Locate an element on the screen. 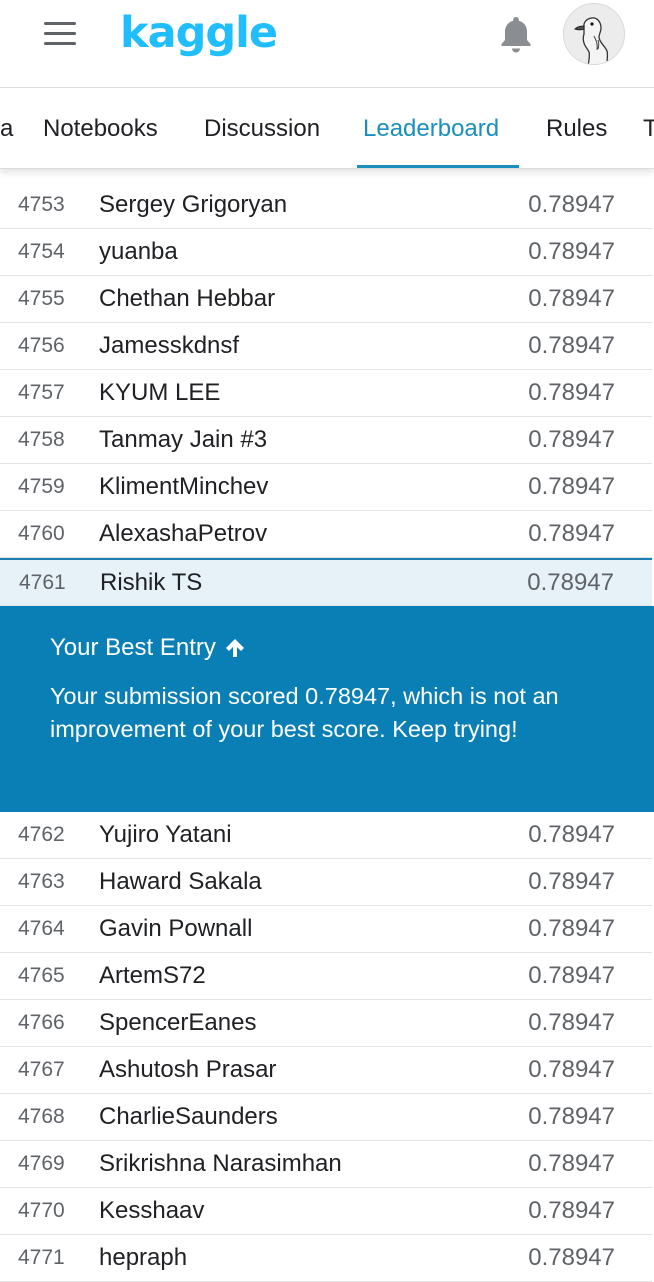  rank: 4766 is located at coordinates (41, 1022).